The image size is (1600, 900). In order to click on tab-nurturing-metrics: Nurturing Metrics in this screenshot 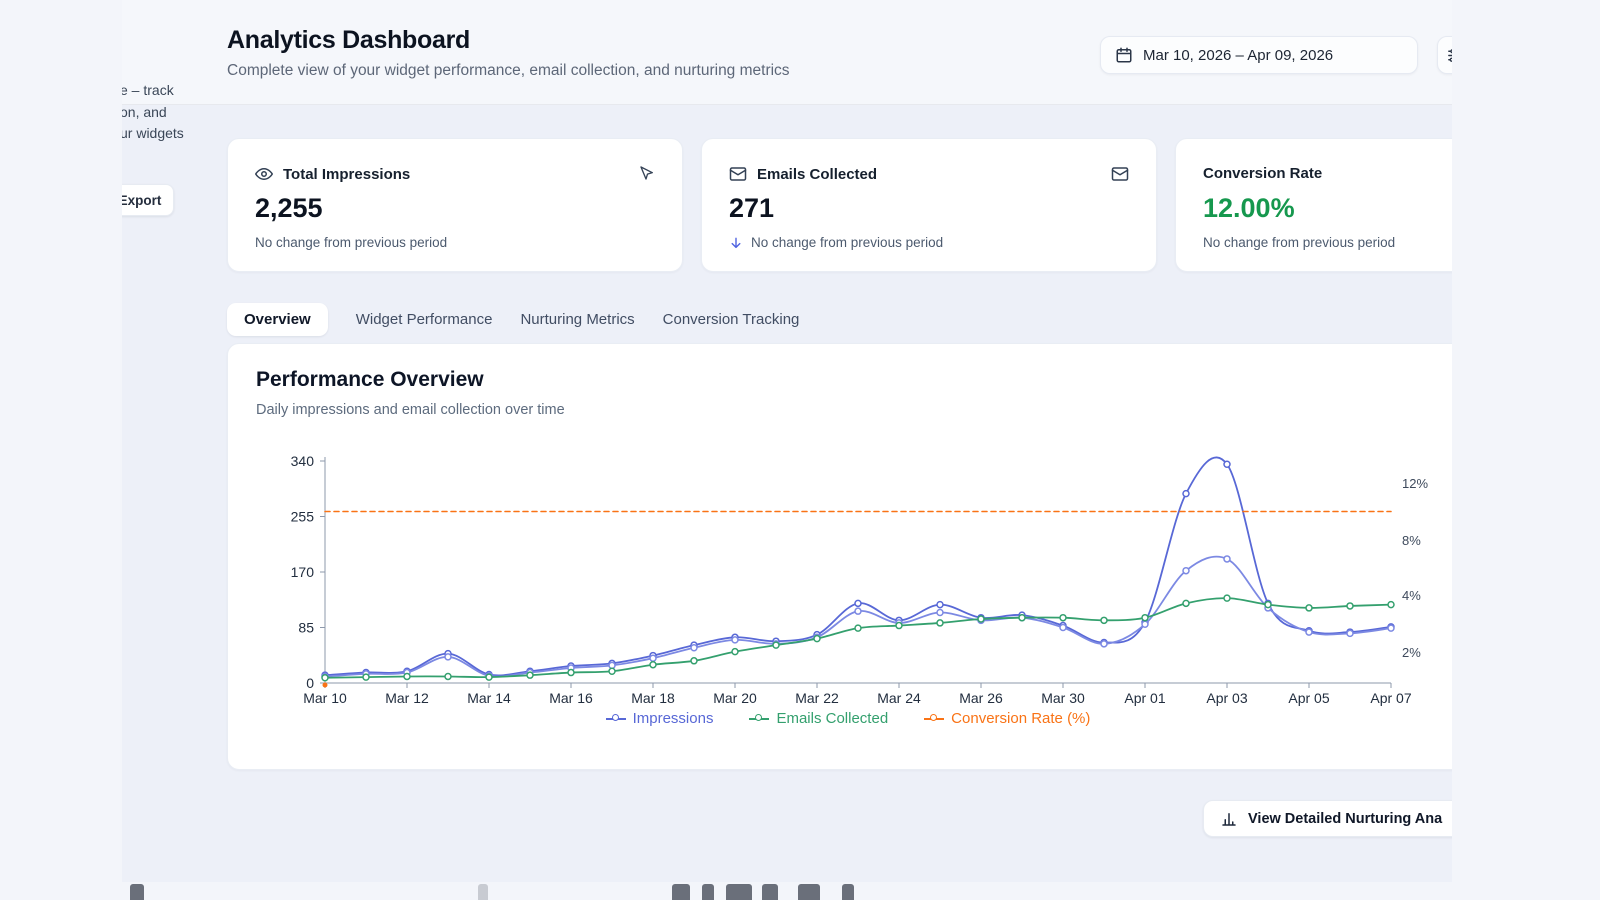, I will do `click(577, 319)`.